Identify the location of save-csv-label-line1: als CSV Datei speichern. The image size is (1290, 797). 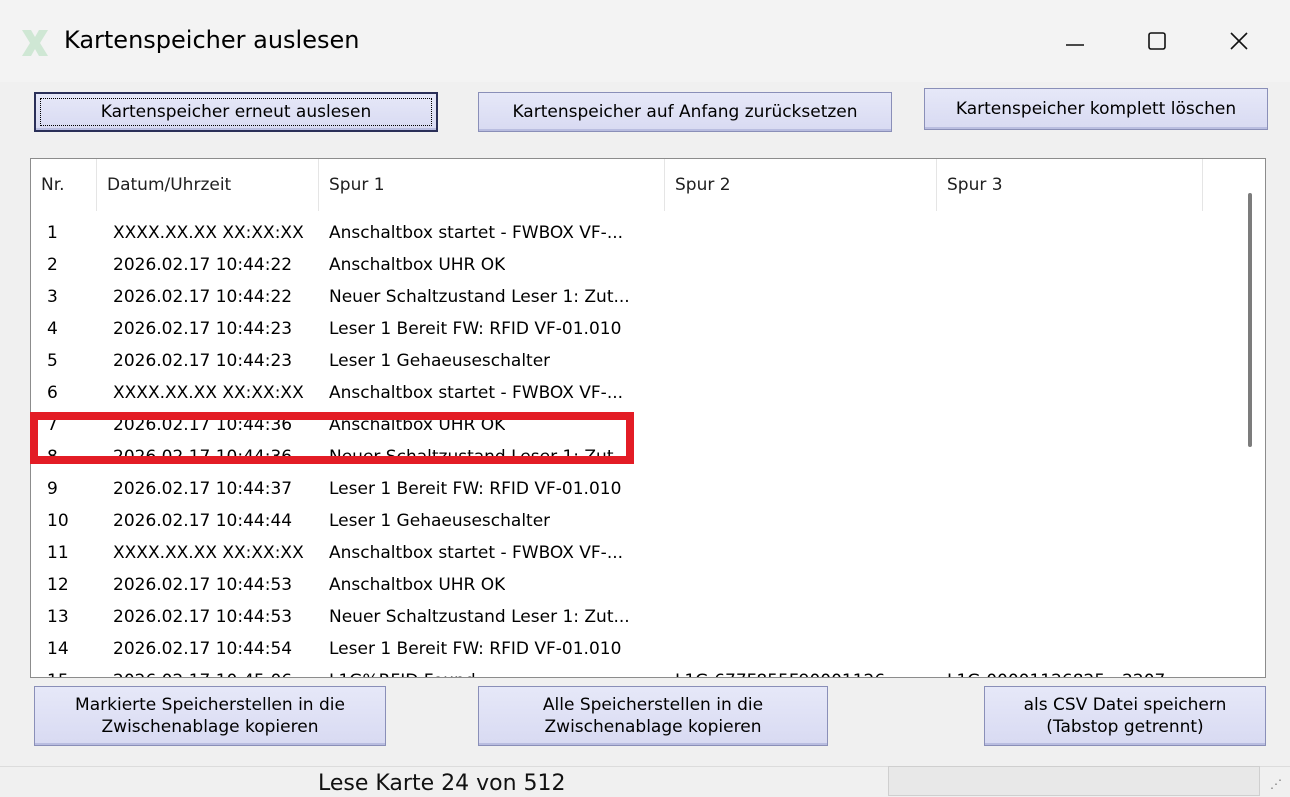
(1125, 705).